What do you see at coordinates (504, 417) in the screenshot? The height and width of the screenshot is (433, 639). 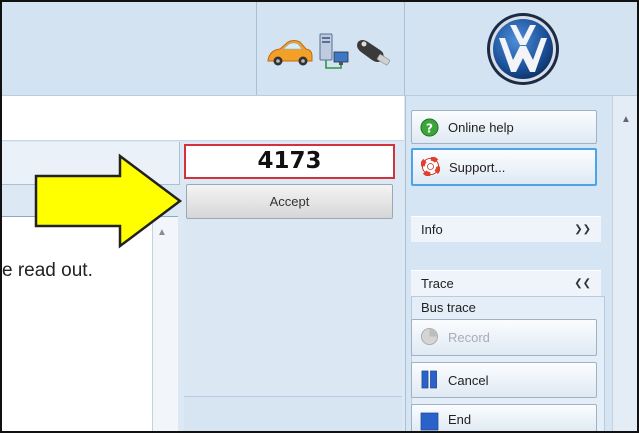 I see `end-button: End` at bounding box center [504, 417].